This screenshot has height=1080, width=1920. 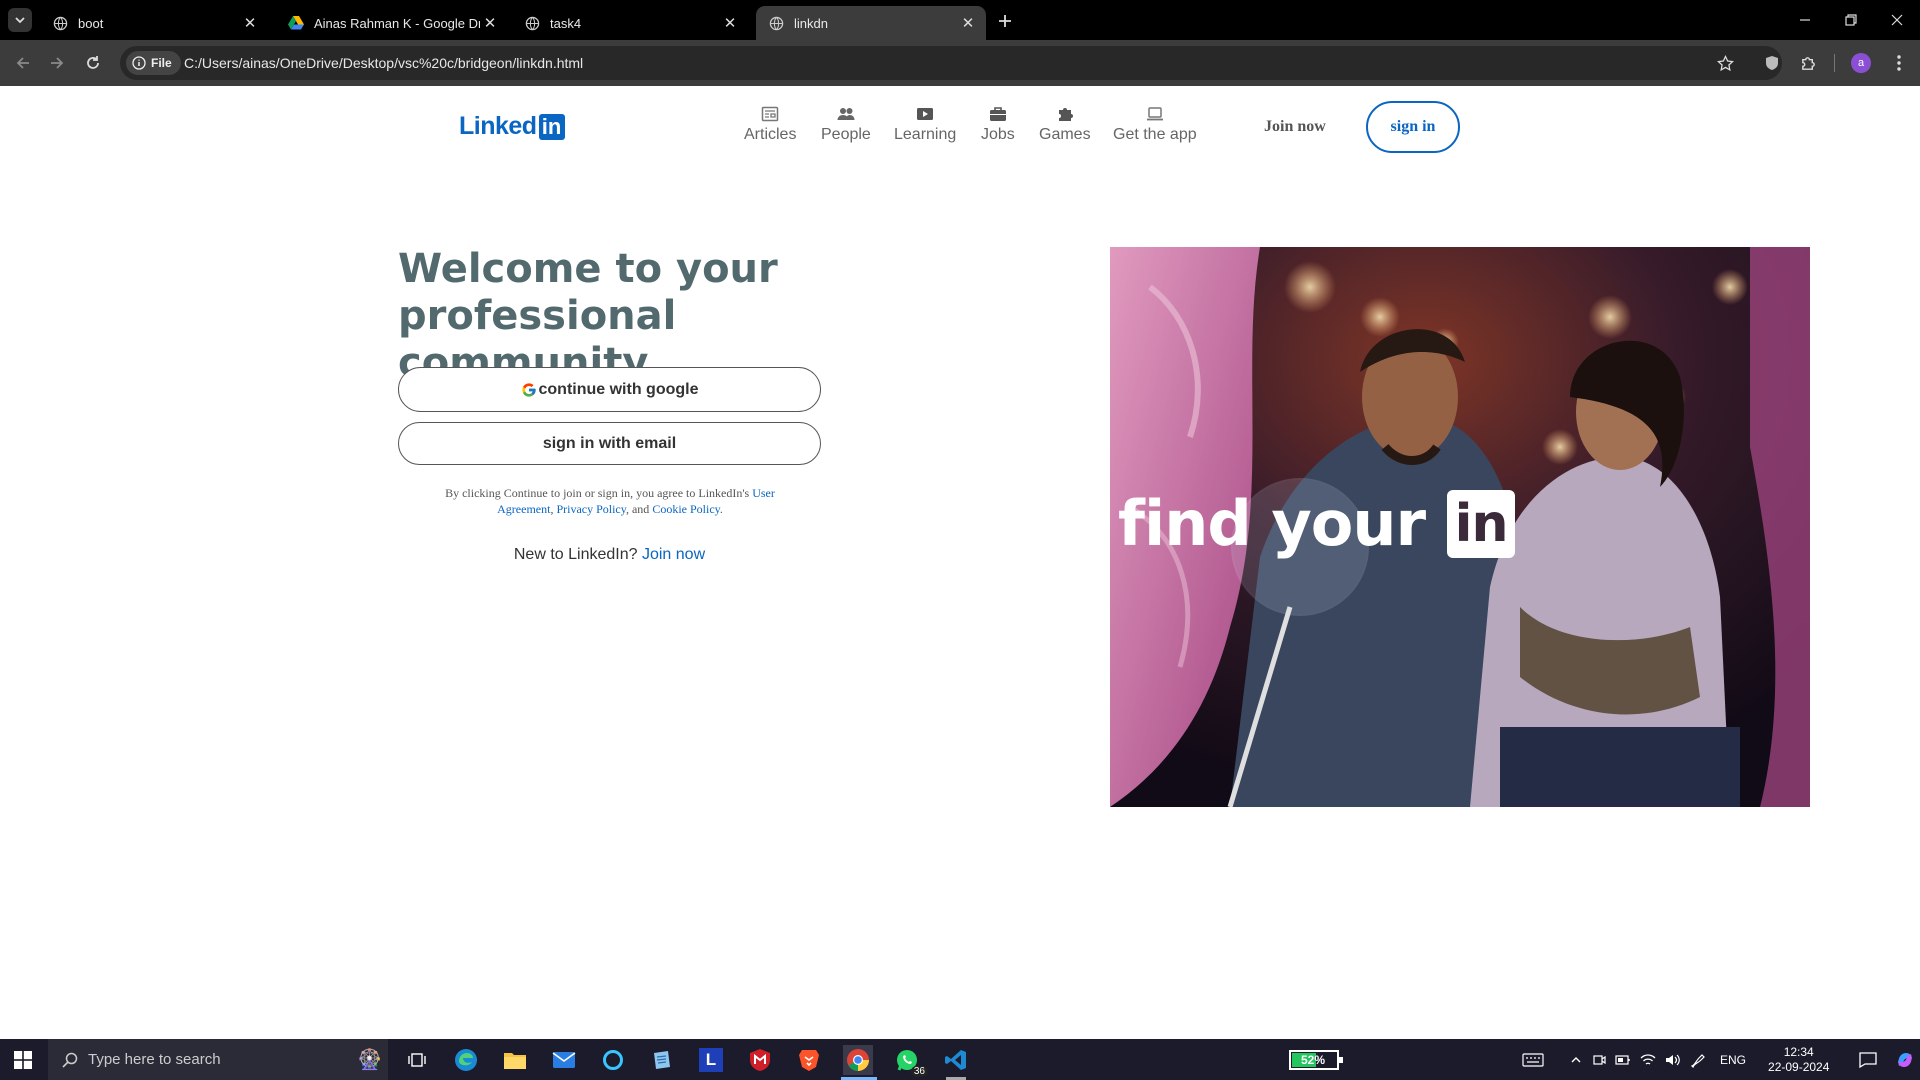 I want to click on newspaper-icon, so click(x=770, y=114).